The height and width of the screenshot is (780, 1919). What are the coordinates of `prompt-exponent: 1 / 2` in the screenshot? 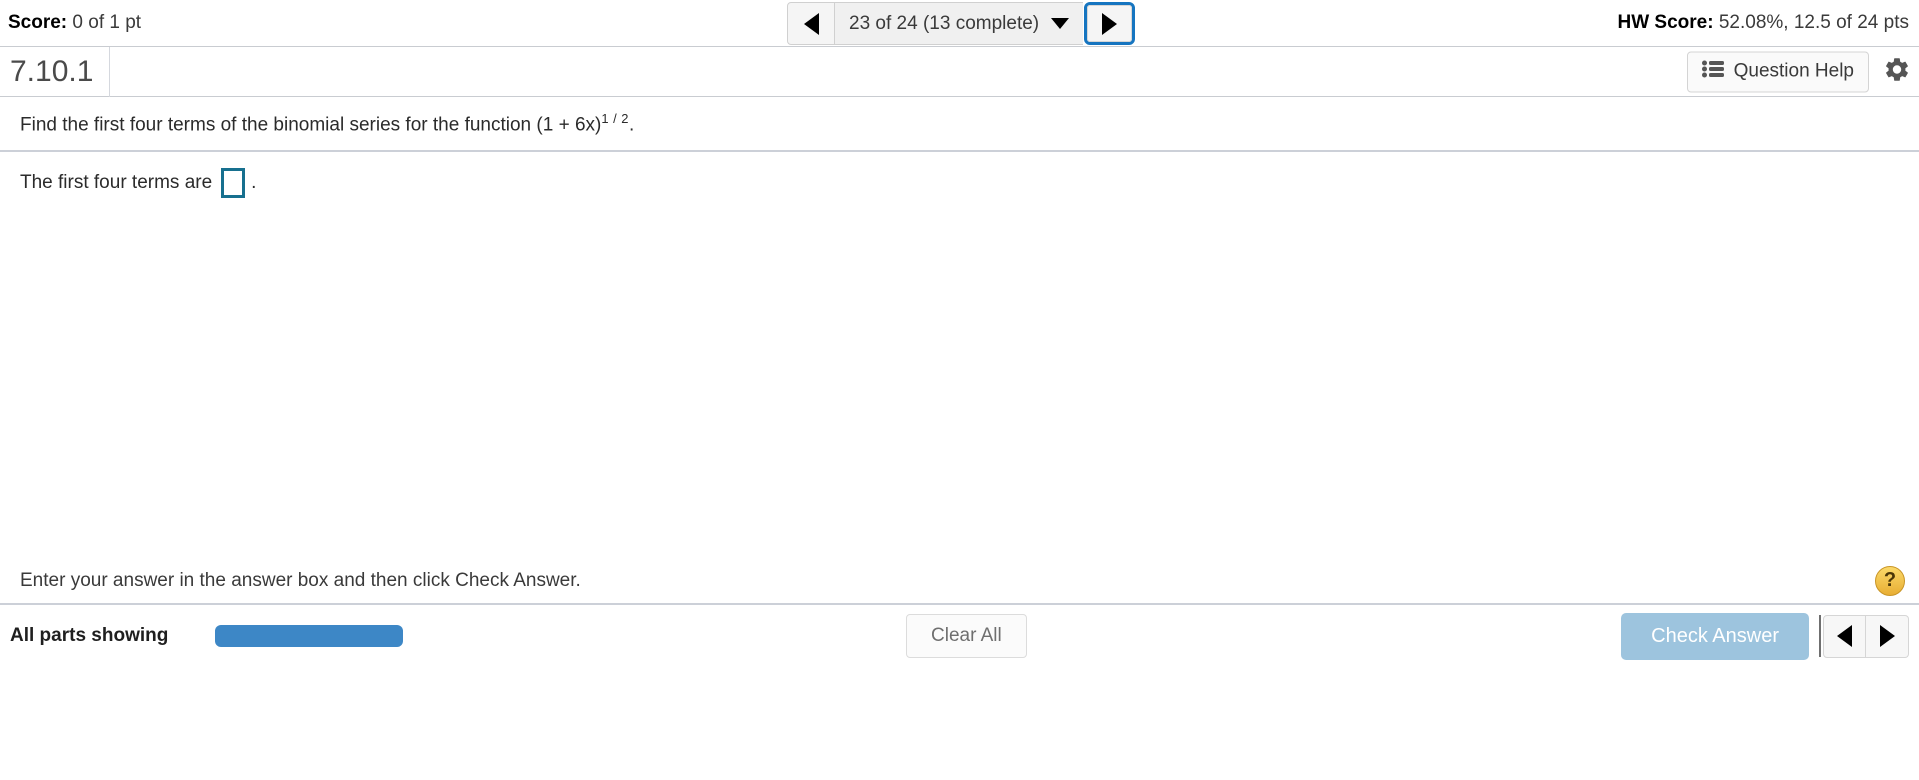 It's located at (615, 118).